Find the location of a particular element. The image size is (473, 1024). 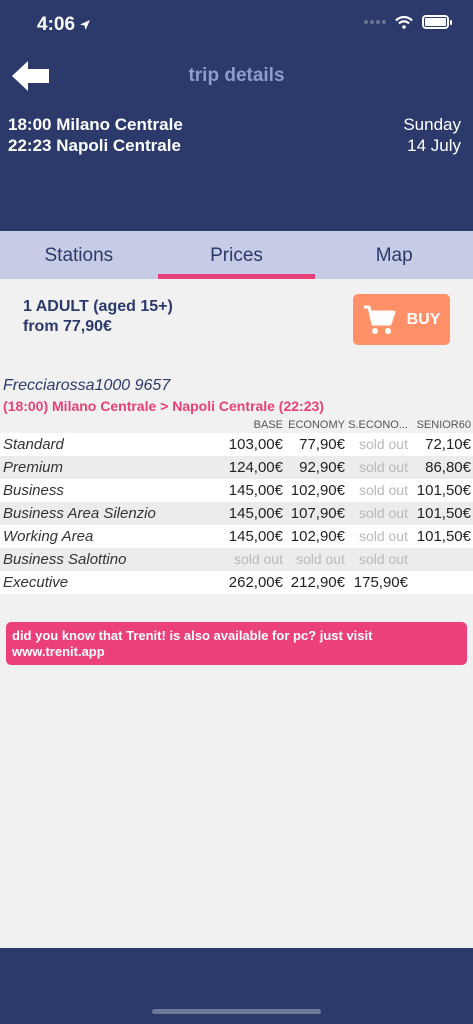

price-cell: 124,00€ is located at coordinates (256, 467).